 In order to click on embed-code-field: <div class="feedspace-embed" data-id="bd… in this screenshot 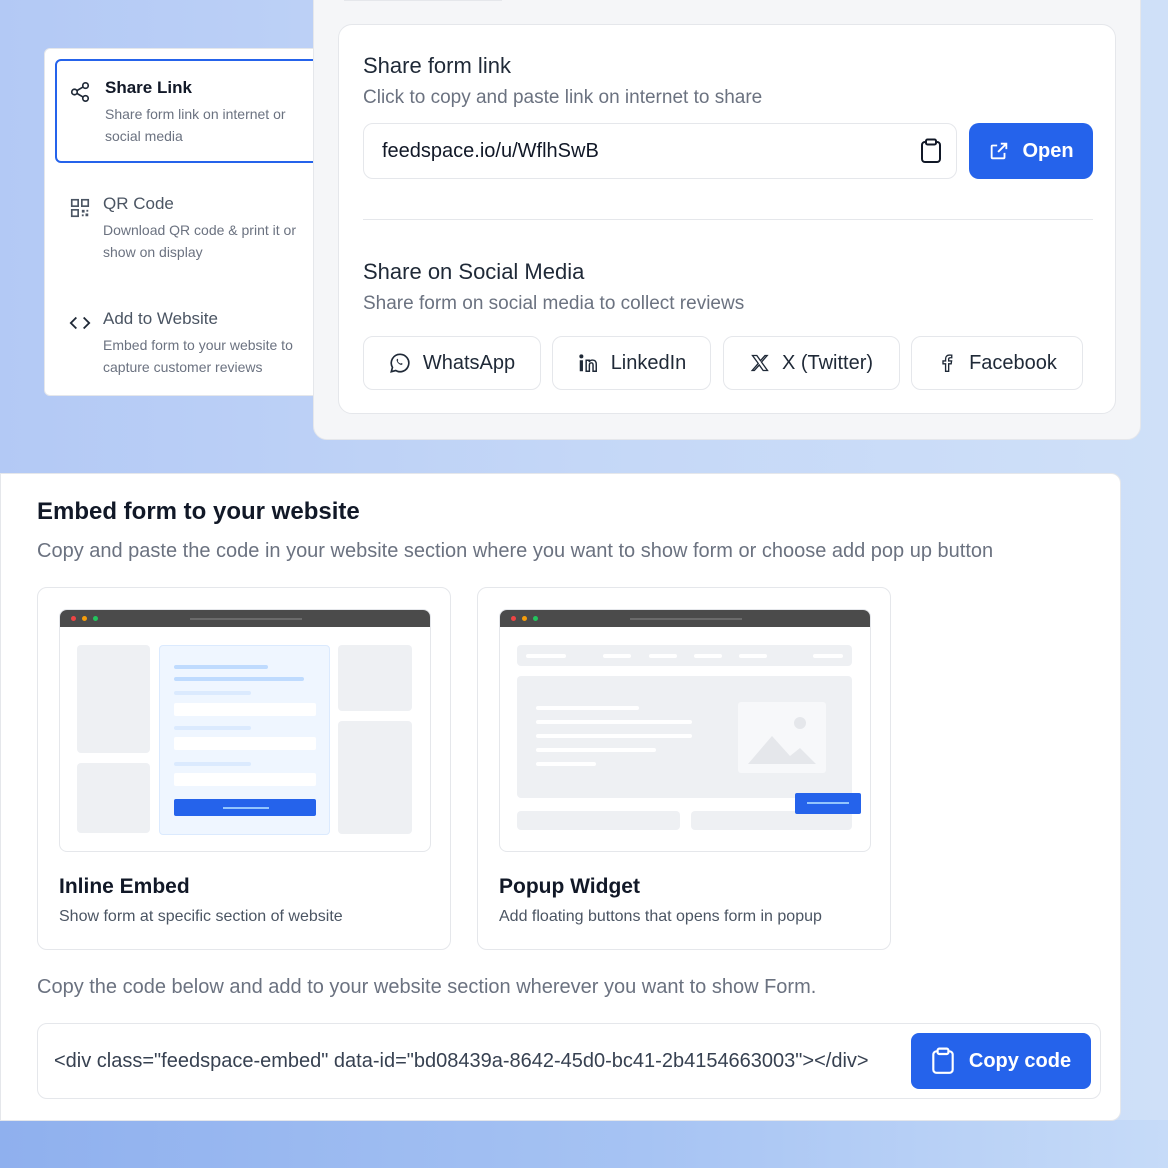, I will do `click(569, 1061)`.